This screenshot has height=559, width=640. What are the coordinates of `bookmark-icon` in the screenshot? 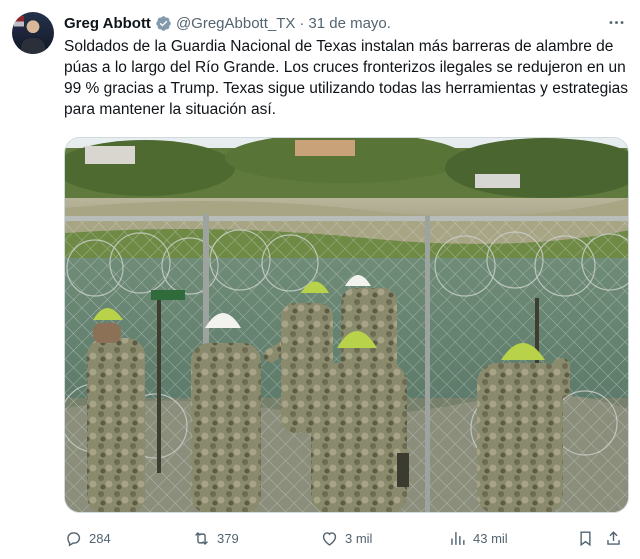 It's located at (585, 538).